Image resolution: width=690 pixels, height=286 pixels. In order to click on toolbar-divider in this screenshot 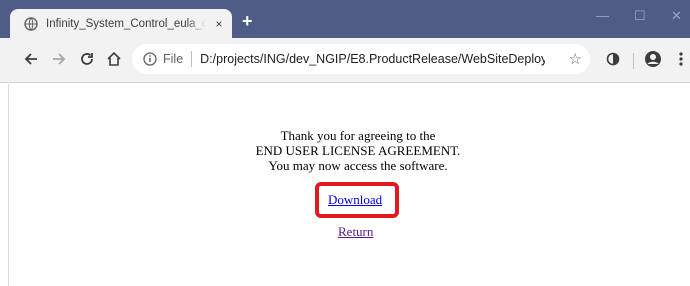, I will do `click(633, 61)`.